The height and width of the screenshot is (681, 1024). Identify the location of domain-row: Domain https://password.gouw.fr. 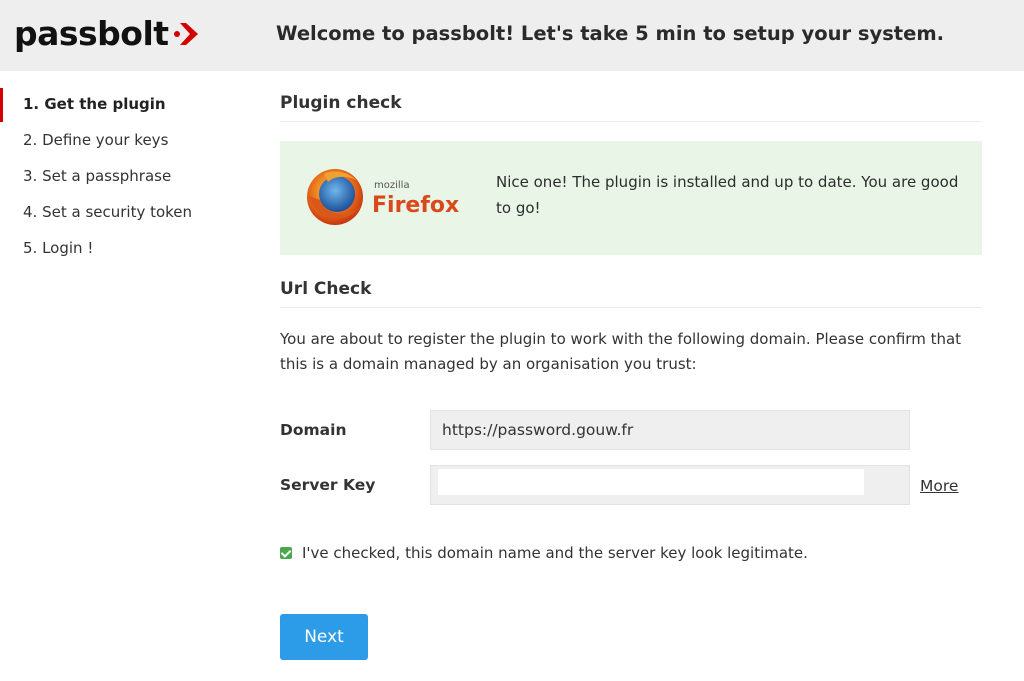
(631, 430).